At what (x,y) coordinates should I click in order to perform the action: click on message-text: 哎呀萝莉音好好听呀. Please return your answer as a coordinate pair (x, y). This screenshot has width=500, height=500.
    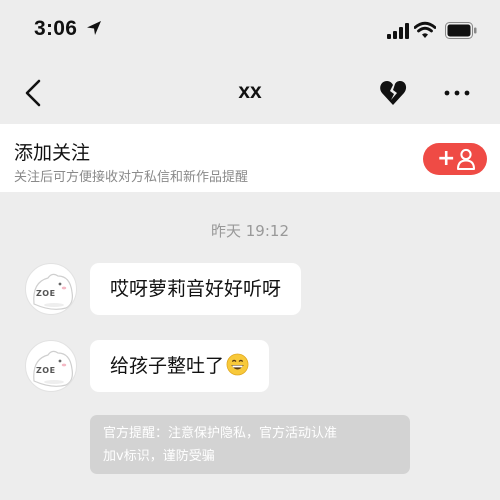
    Looking at the image, I should click on (196, 289).